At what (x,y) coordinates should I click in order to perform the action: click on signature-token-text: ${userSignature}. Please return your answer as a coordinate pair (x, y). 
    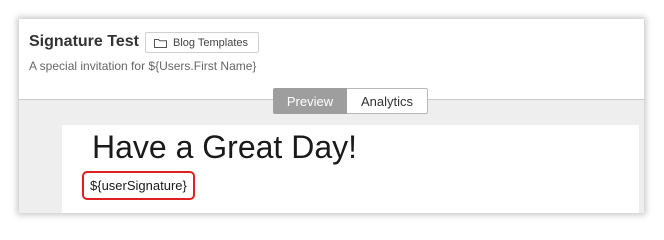
    Looking at the image, I should click on (138, 185).